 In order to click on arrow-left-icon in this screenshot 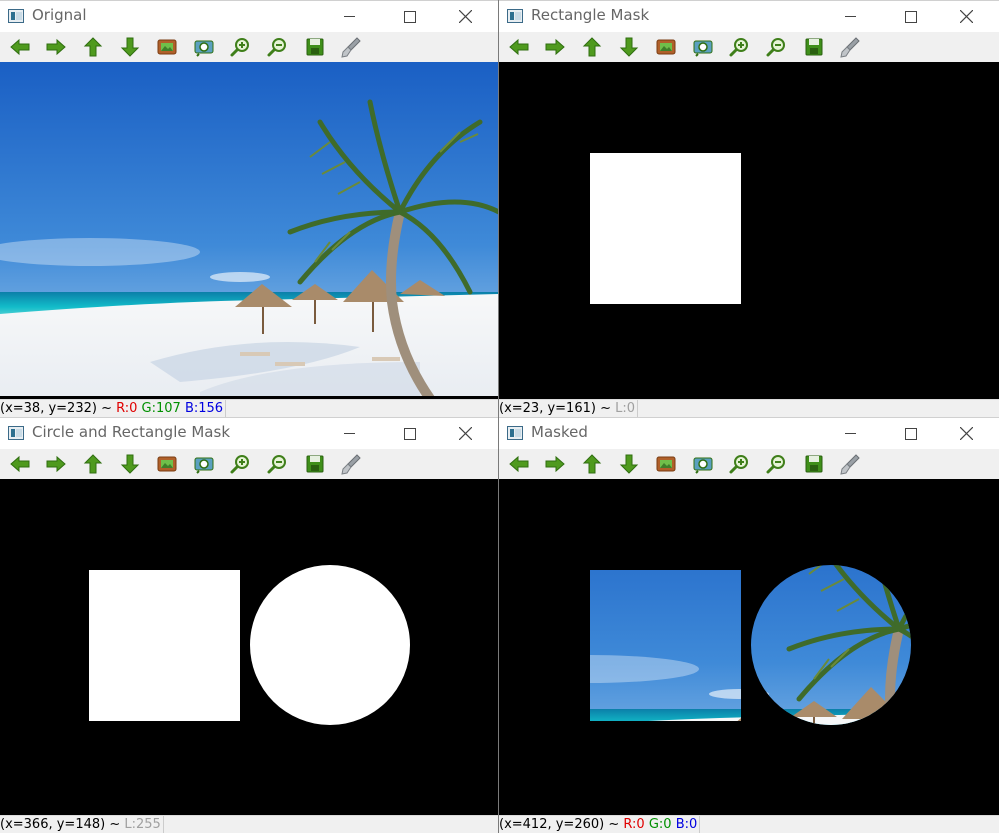, I will do `click(519, 47)`.